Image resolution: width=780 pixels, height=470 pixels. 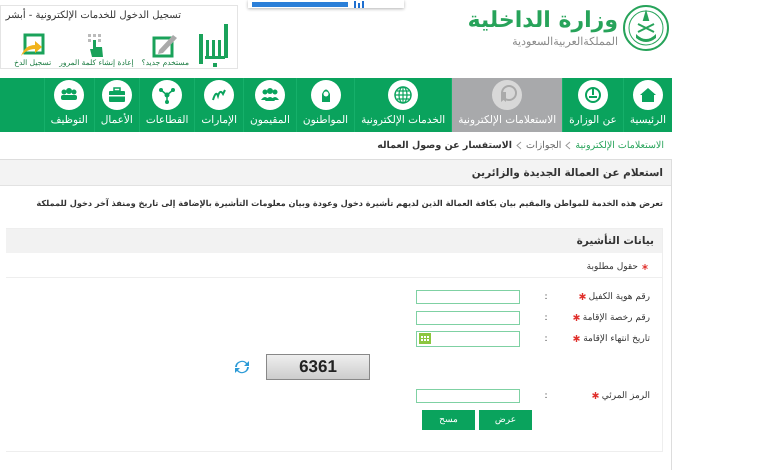 What do you see at coordinates (646, 28) in the screenshot?
I see `emblem-icon` at bounding box center [646, 28].